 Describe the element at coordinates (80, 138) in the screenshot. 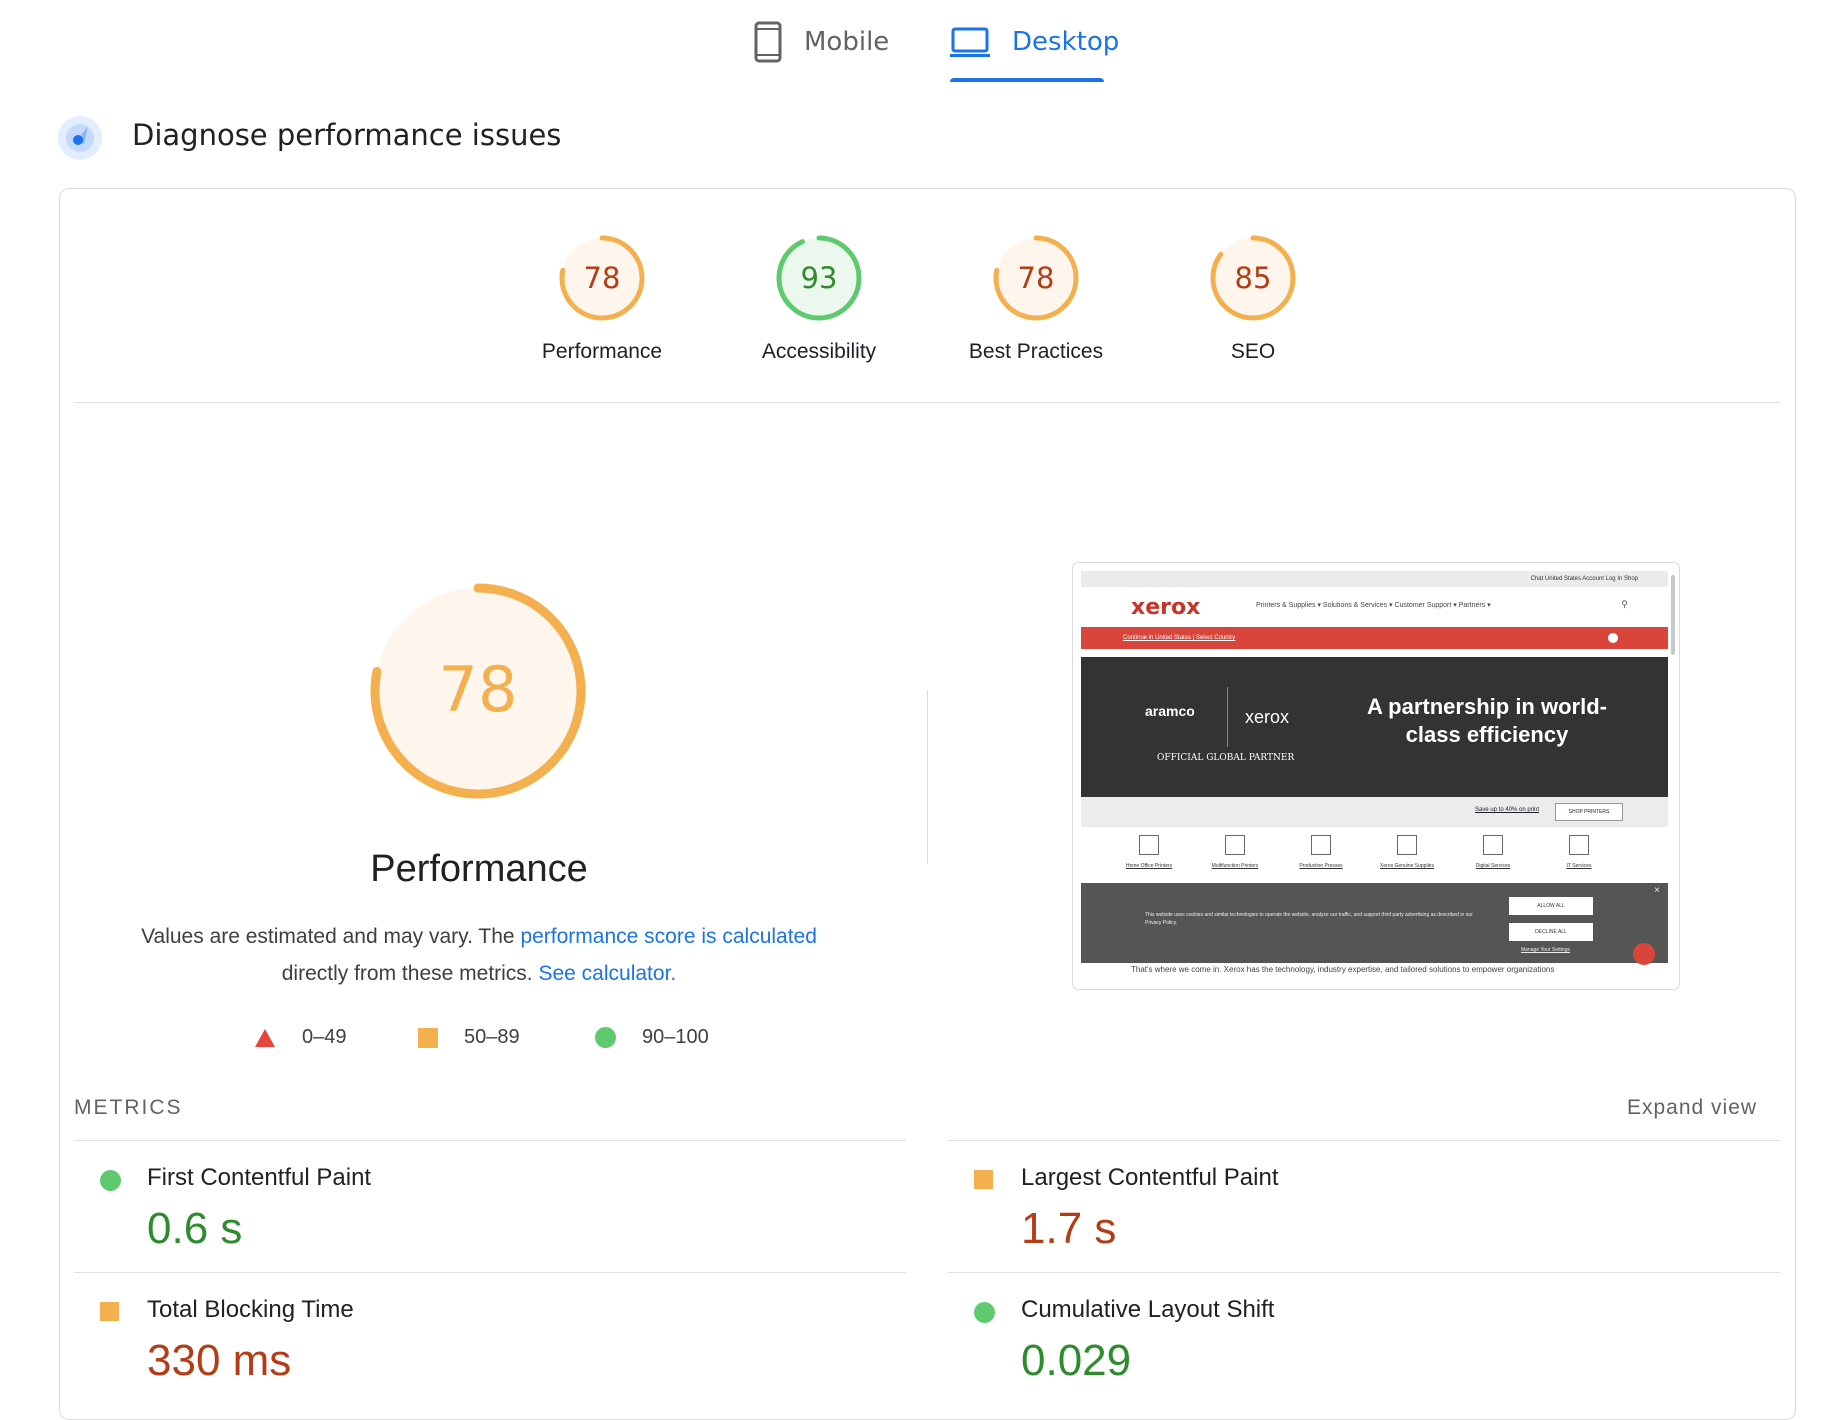

I see `gauge-icon` at that location.